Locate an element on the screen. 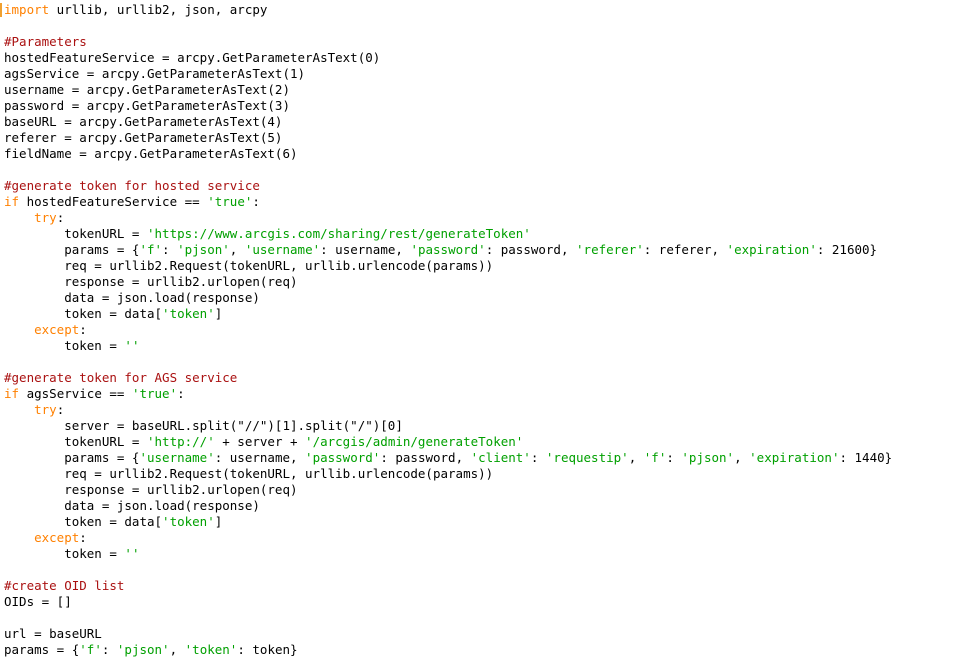 The image size is (959, 661). code-line: password = arcpy.GetParameterAsText(3) is located at coordinates (448, 106).